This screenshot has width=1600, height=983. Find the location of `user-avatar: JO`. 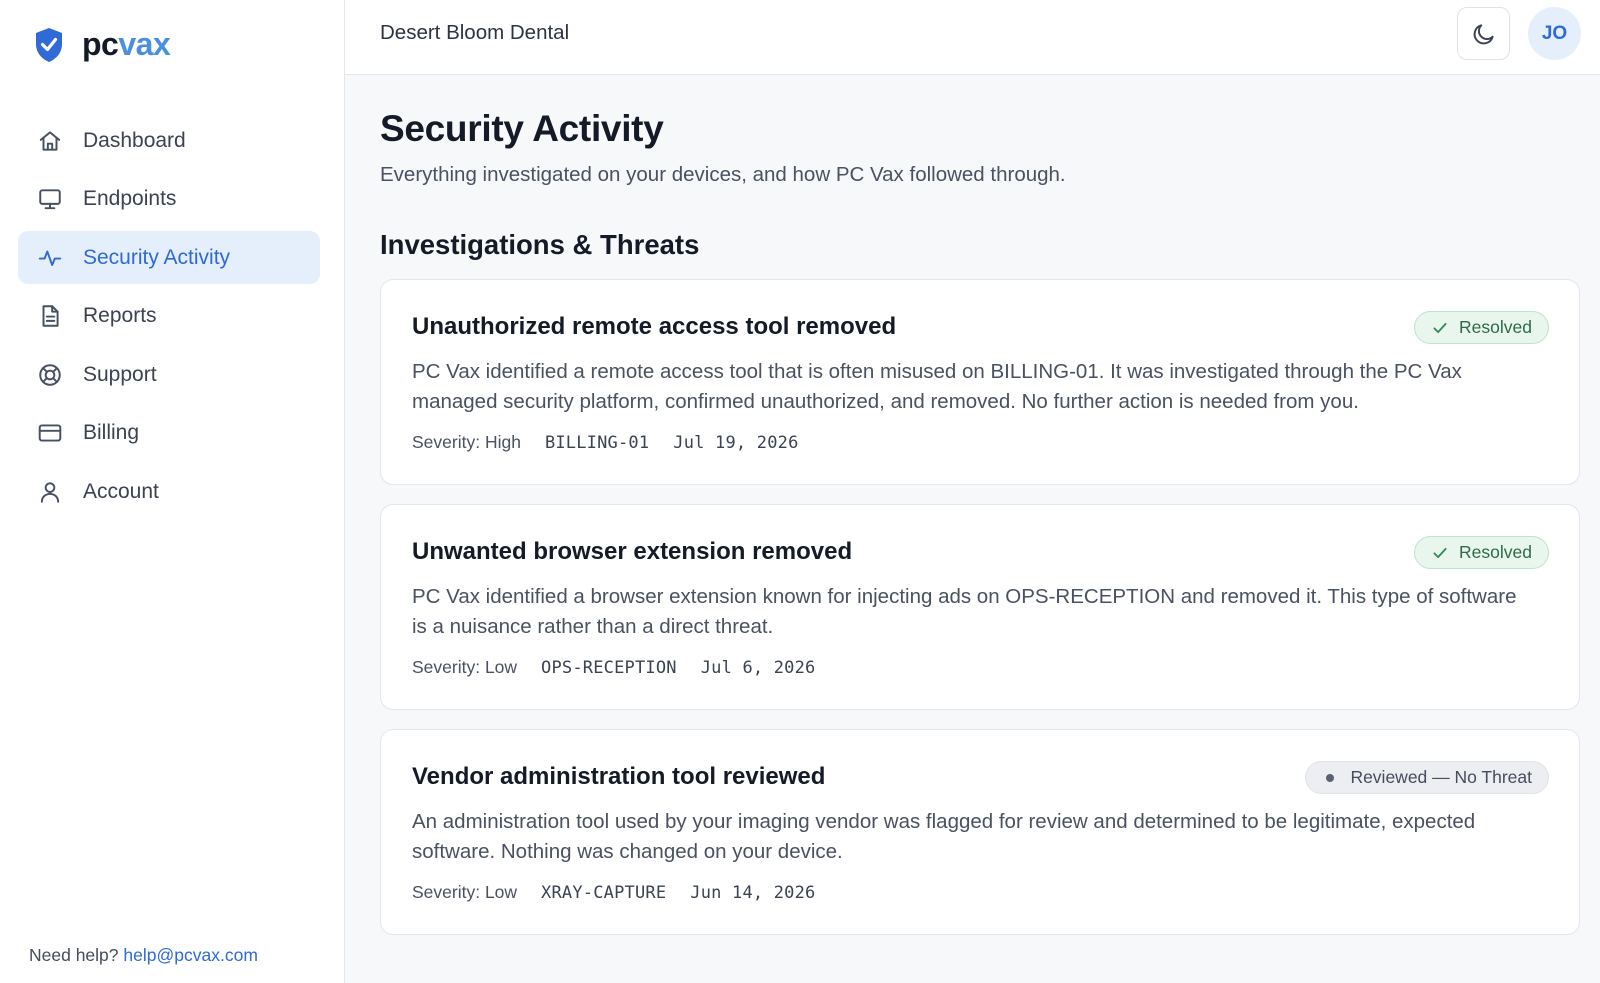

user-avatar: JO is located at coordinates (1554, 33).